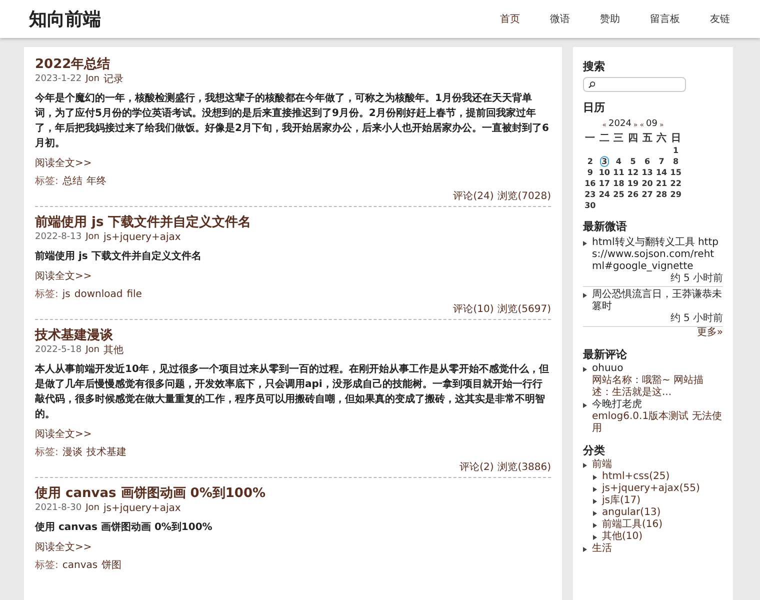 This screenshot has width=760, height=600. I want to click on post-title: 技术基建漫谈, so click(293, 335).